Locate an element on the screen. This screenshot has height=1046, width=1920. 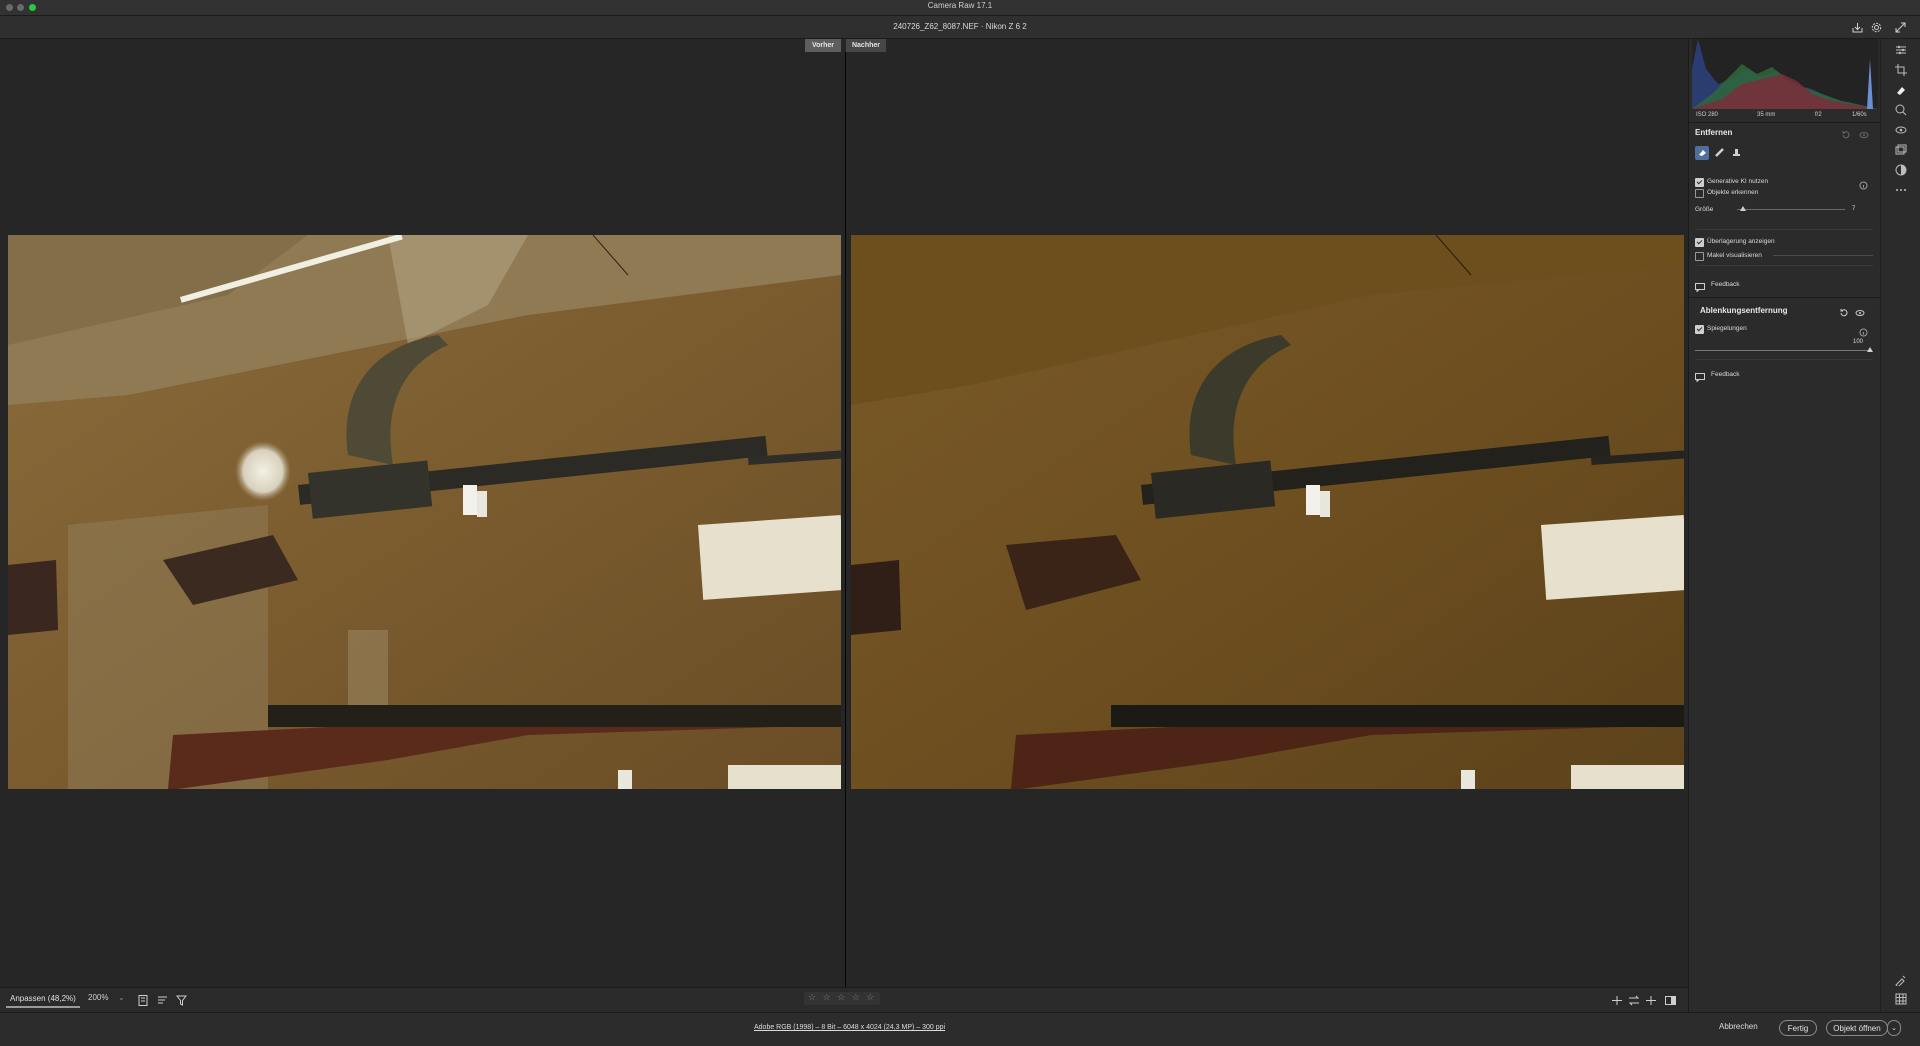
snapshots-icon is located at coordinates (1901, 149).